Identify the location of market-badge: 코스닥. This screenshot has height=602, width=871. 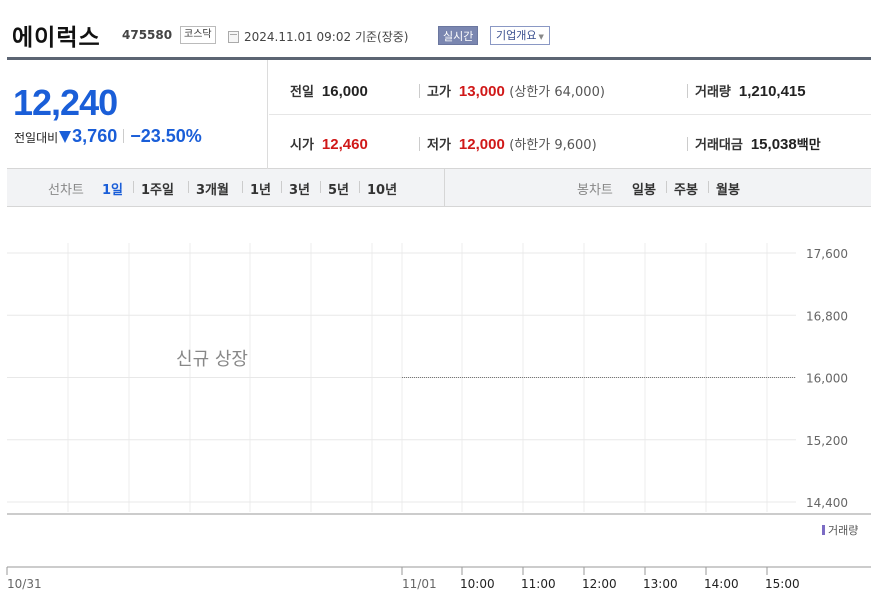
(198, 35).